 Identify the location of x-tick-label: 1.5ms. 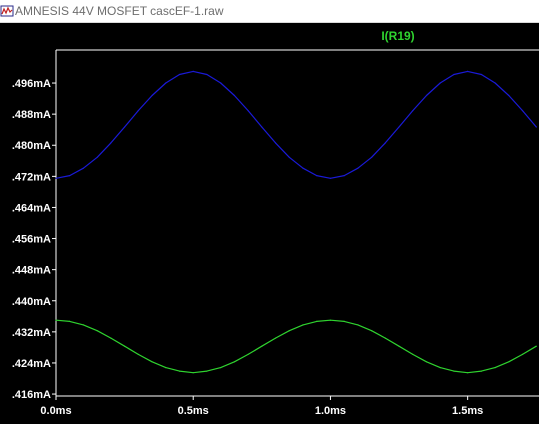
(467, 411).